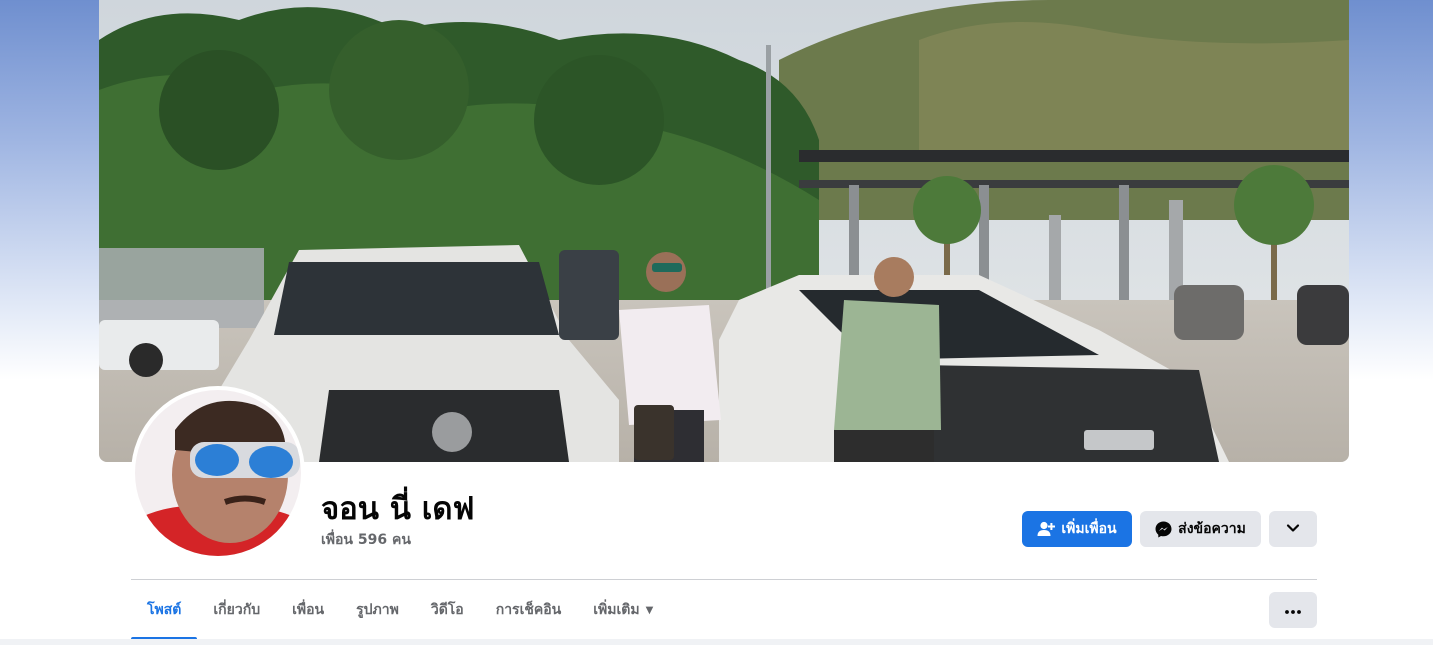  Describe the element at coordinates (1212, 529) in the screenshot. I see `message-label: ส่งข้อความ` at that location.